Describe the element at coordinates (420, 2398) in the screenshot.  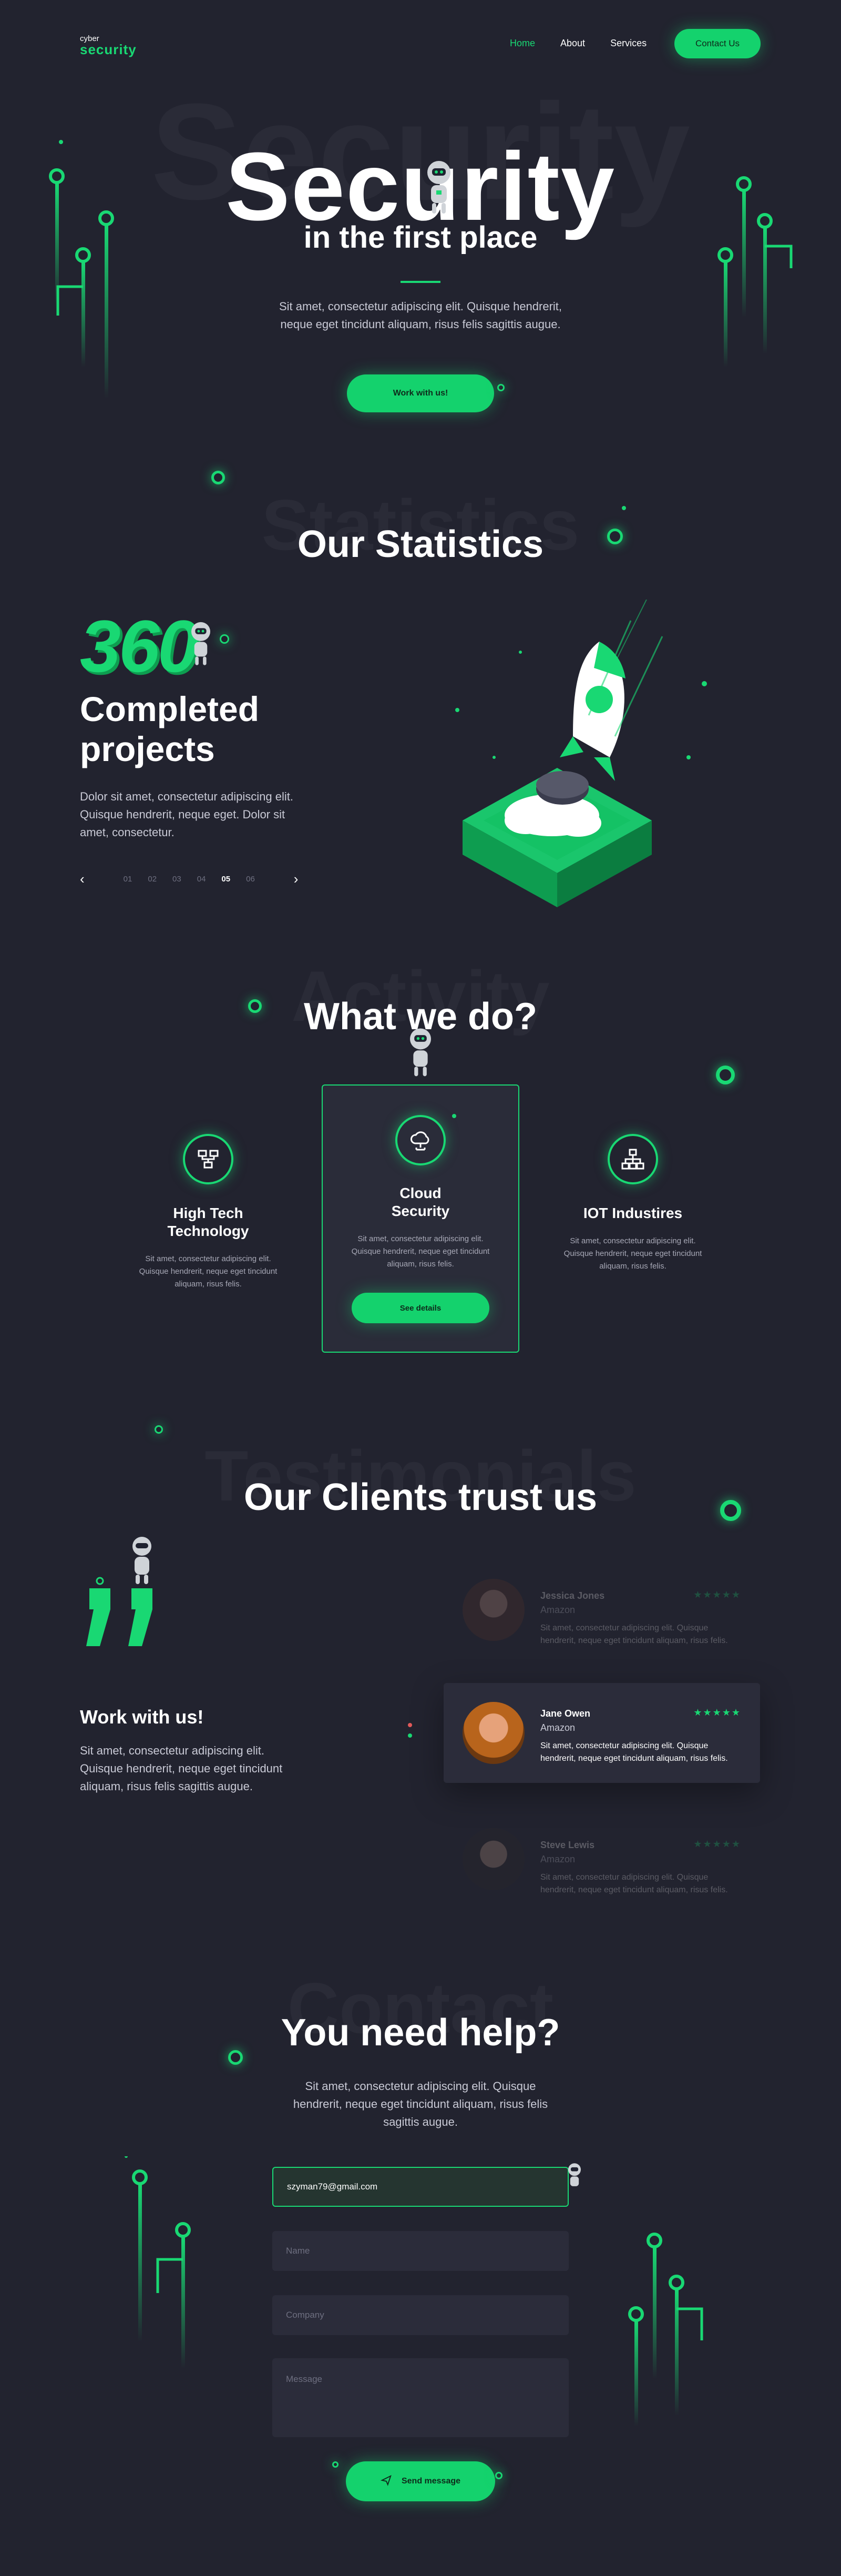
I see `message-field: Message` at that location.